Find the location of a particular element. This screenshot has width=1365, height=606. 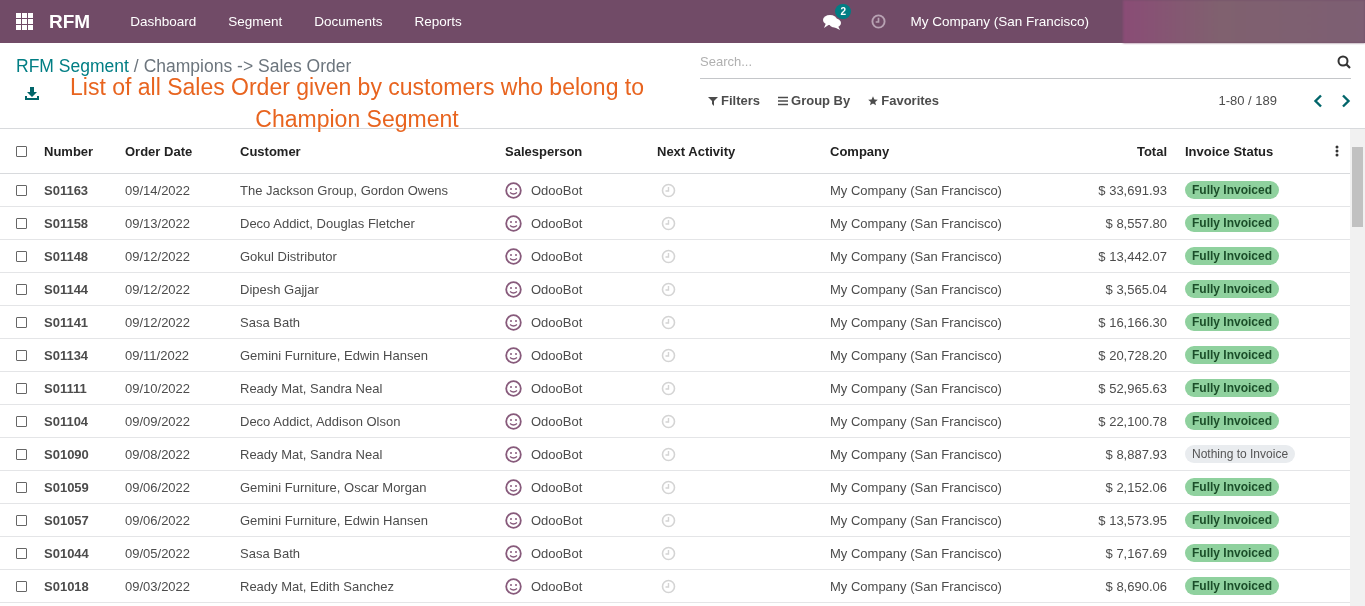

previous-icon is located at coordinates (1318, 100).